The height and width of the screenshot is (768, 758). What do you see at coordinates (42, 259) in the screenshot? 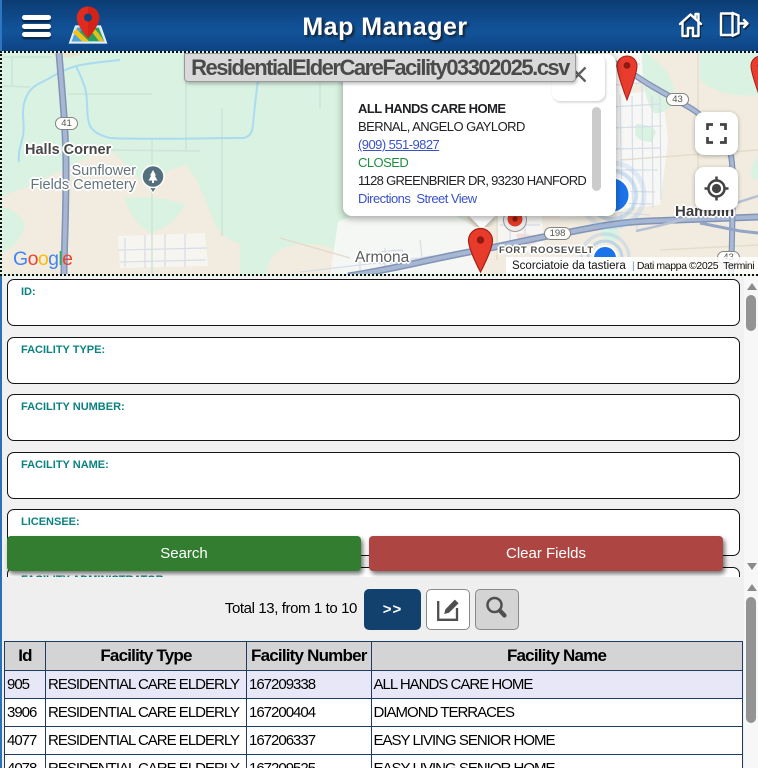
I see `svg-text: Google` at bounding box center [42, 259].